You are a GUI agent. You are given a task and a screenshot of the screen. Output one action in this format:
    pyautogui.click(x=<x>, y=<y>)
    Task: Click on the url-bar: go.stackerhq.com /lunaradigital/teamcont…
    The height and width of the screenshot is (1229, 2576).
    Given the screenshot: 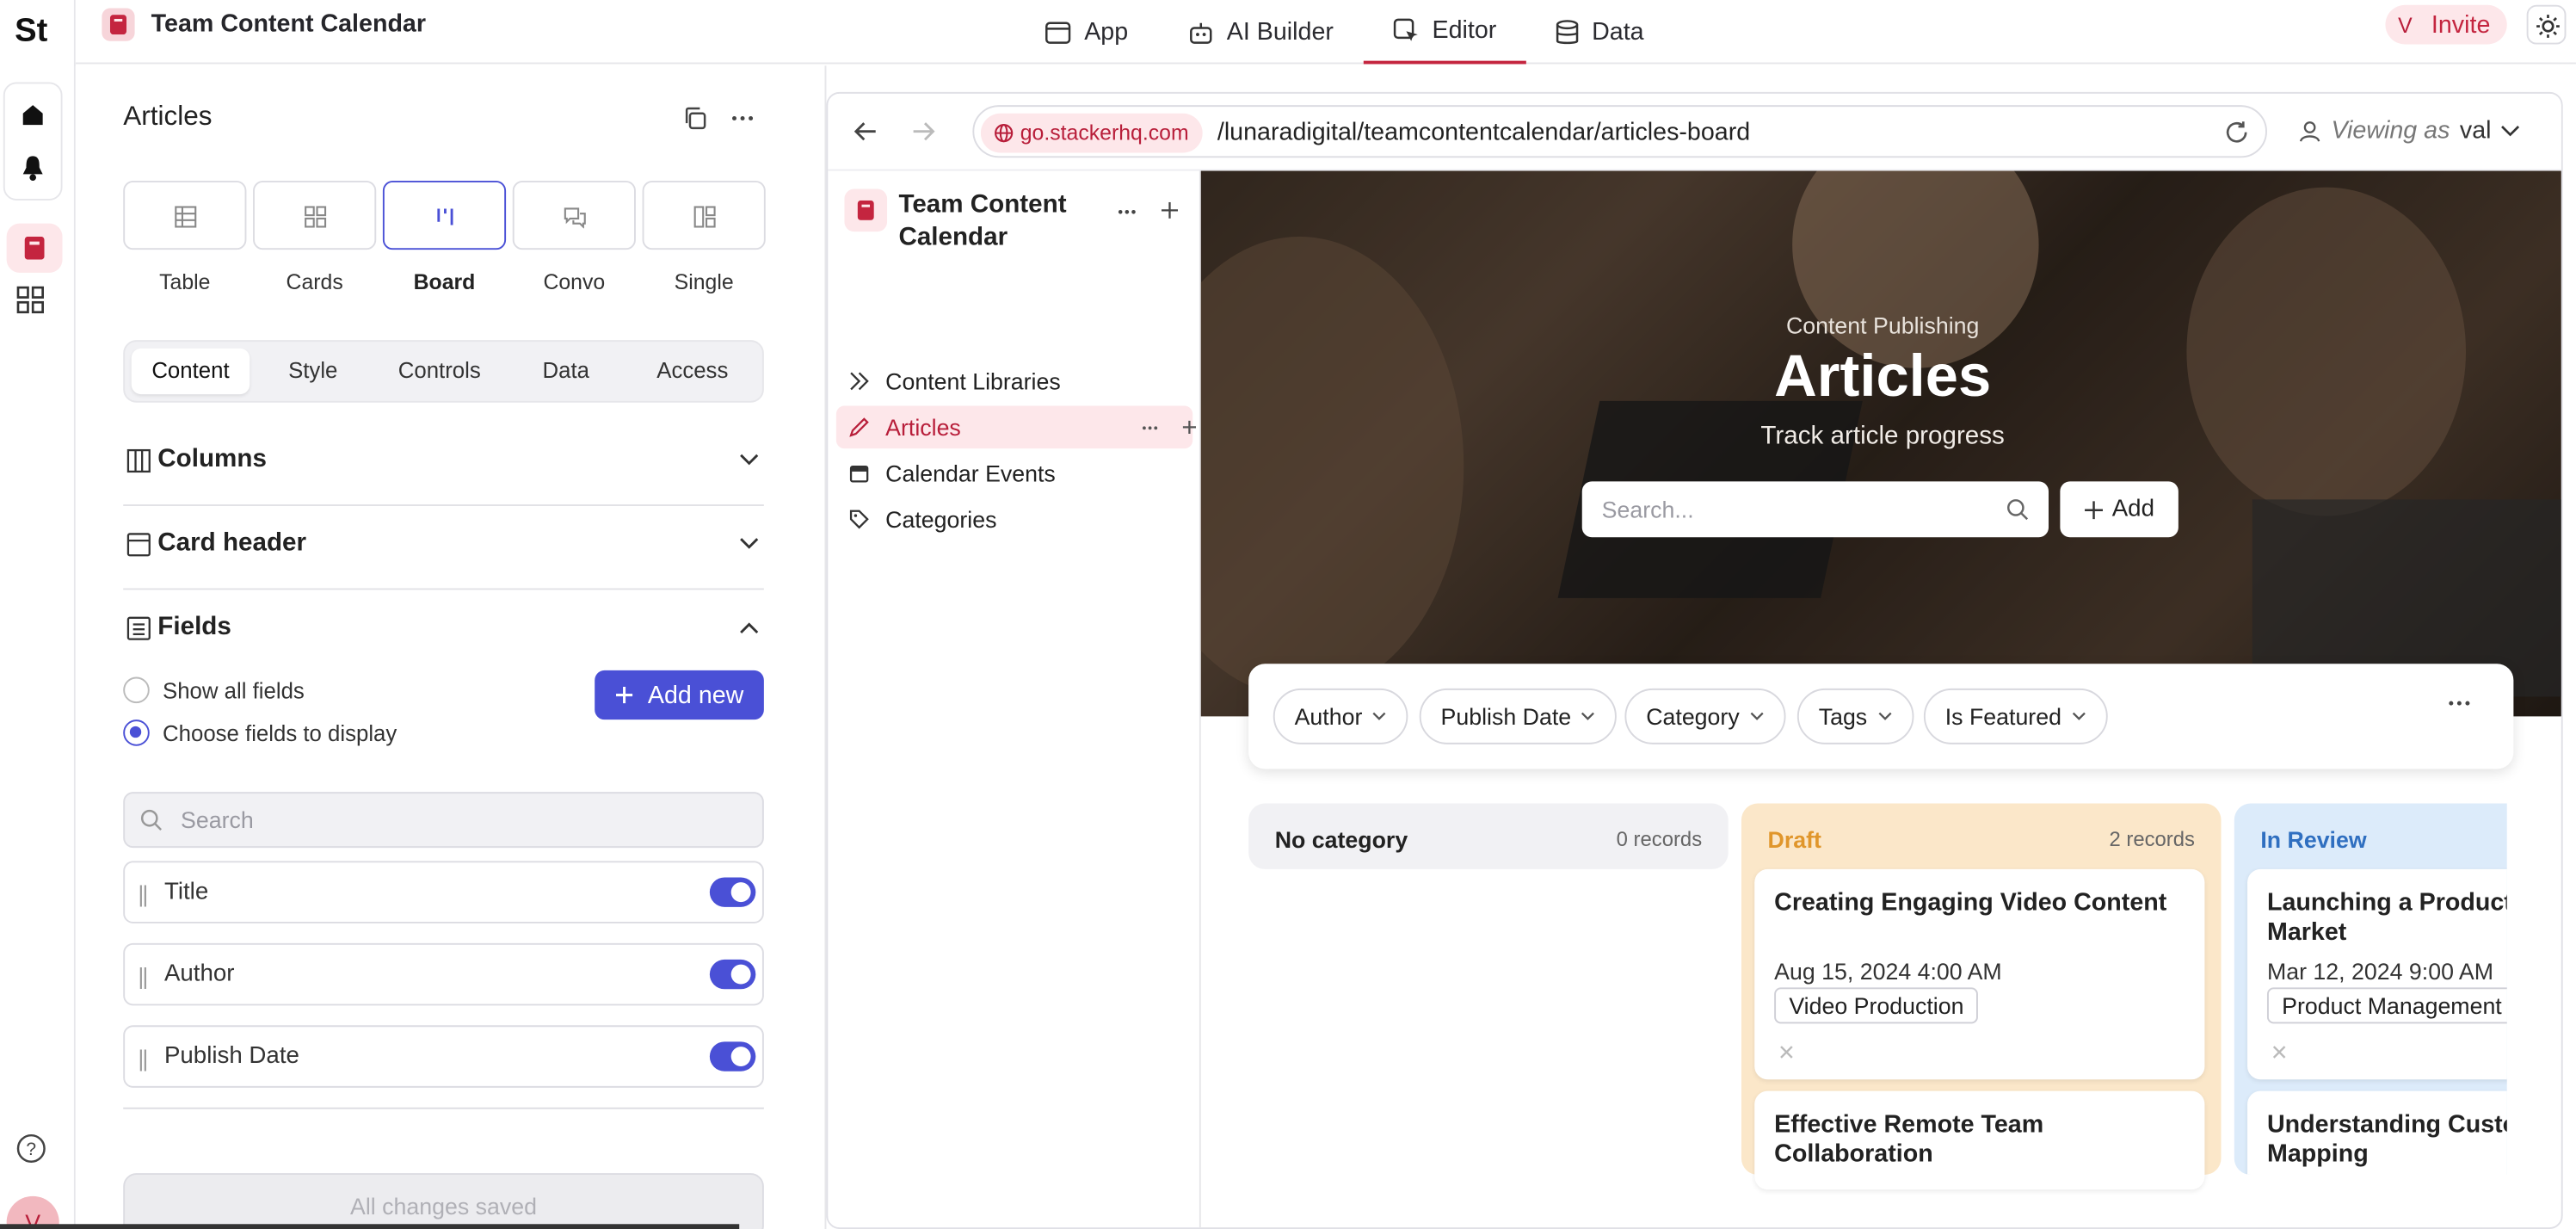 What is the action you would take?
    pyautogui.click(x=1620, y=131)
    